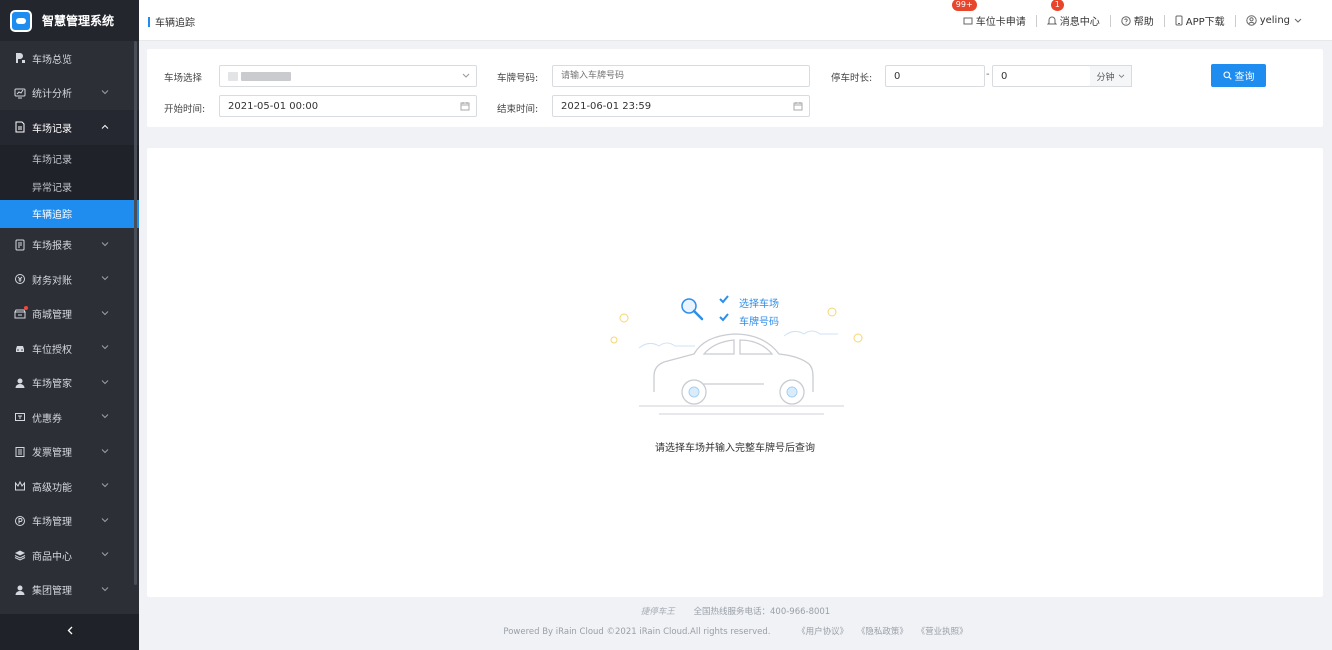 Image resolution: width=1332 pixels, height=650 pixels. I want to click on app-logo-icon, so click(21, 20).